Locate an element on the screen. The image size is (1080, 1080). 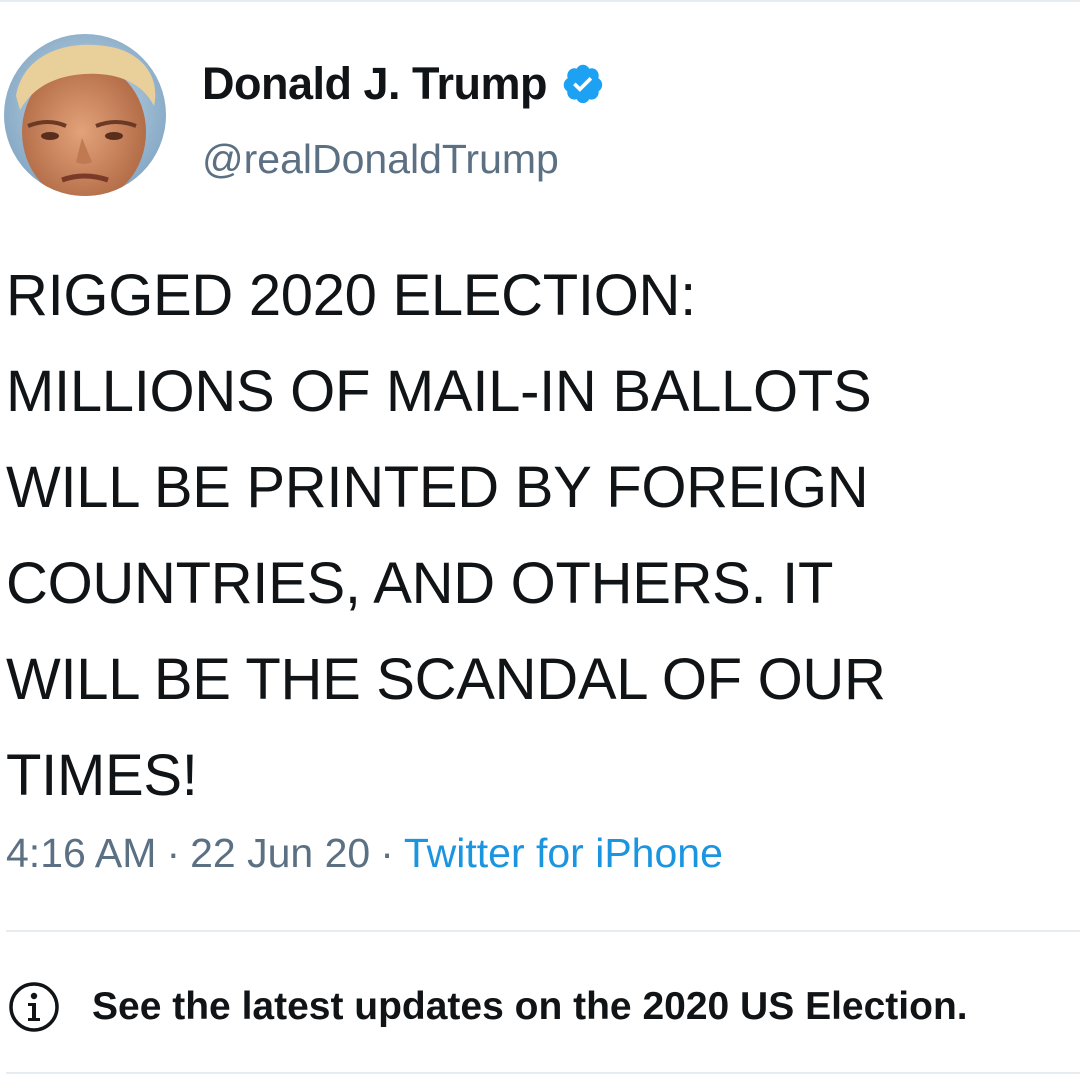
tweet-date: 22 Jun 20 is located at coordinates (280, 853).